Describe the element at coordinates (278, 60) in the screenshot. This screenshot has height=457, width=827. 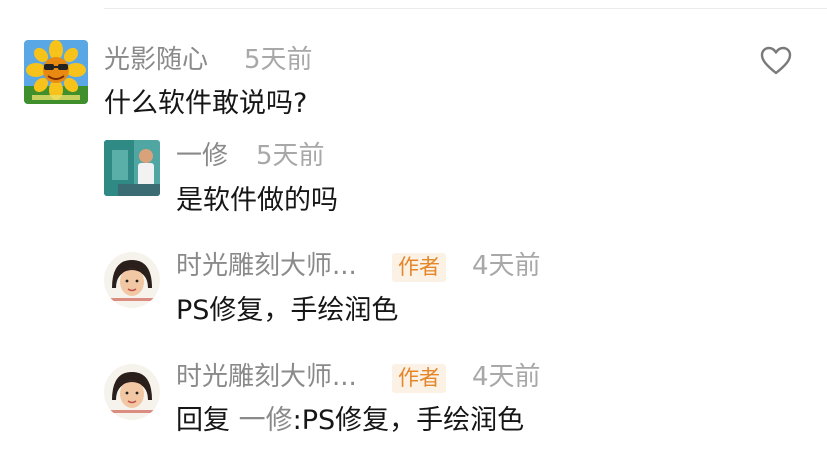
I see `comment-timestamp: 5天前` at that location.